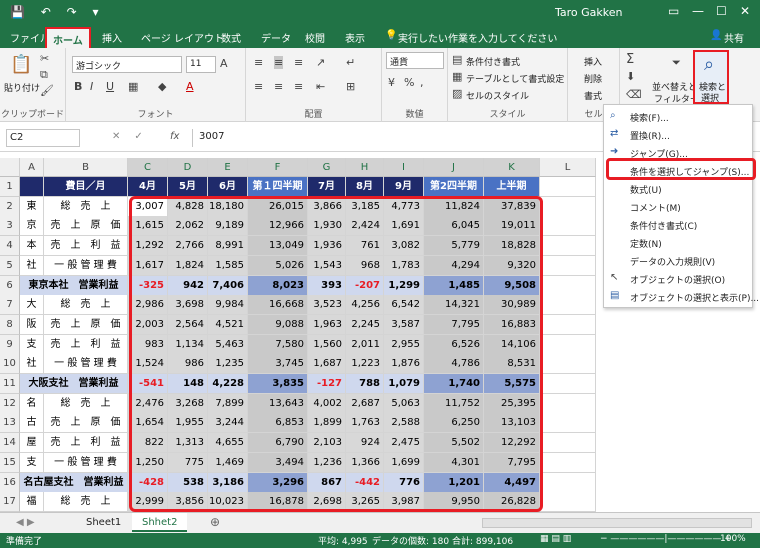 The image size is (760, 548). I want to click on data-cell: 18,828, so click(512, 246).